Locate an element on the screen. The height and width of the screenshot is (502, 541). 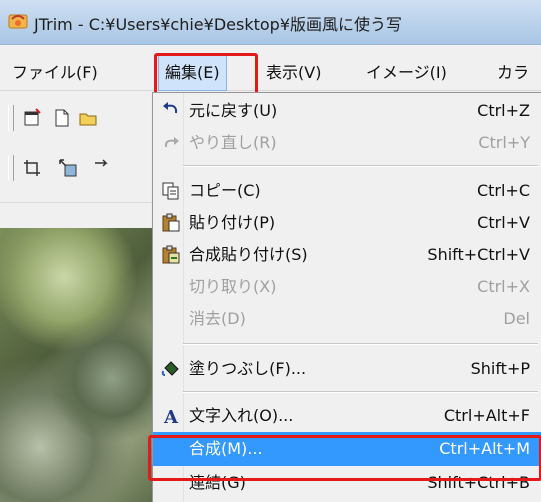
canvas-top-gap is located at coordinates (80, 215).